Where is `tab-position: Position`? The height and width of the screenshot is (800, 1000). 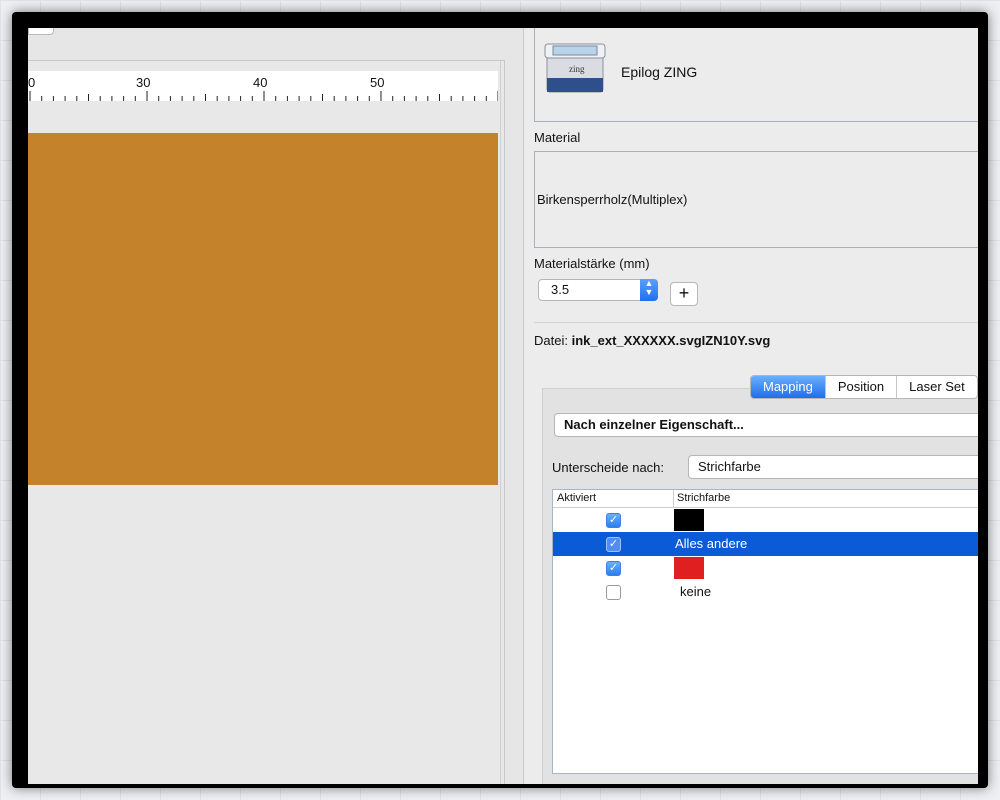 tab-position: Position is located at coordinates (860, 387).